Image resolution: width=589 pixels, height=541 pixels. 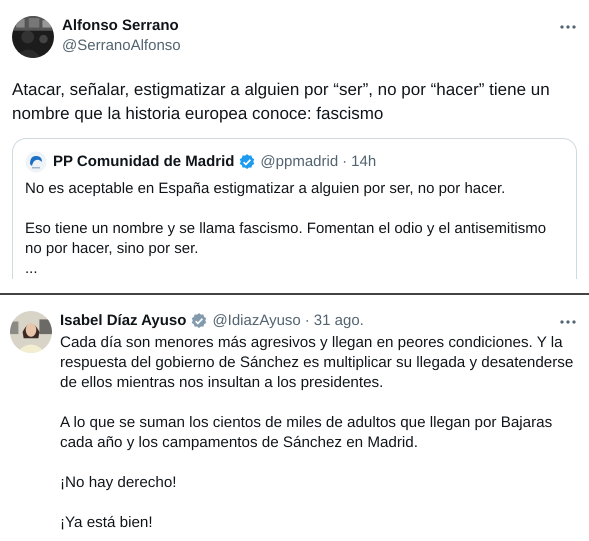 What do you see at coordinates (306, 46) in the screenshot?
I see `author-handle: @SerranoAlfonso` at bounding box center [306, 46].